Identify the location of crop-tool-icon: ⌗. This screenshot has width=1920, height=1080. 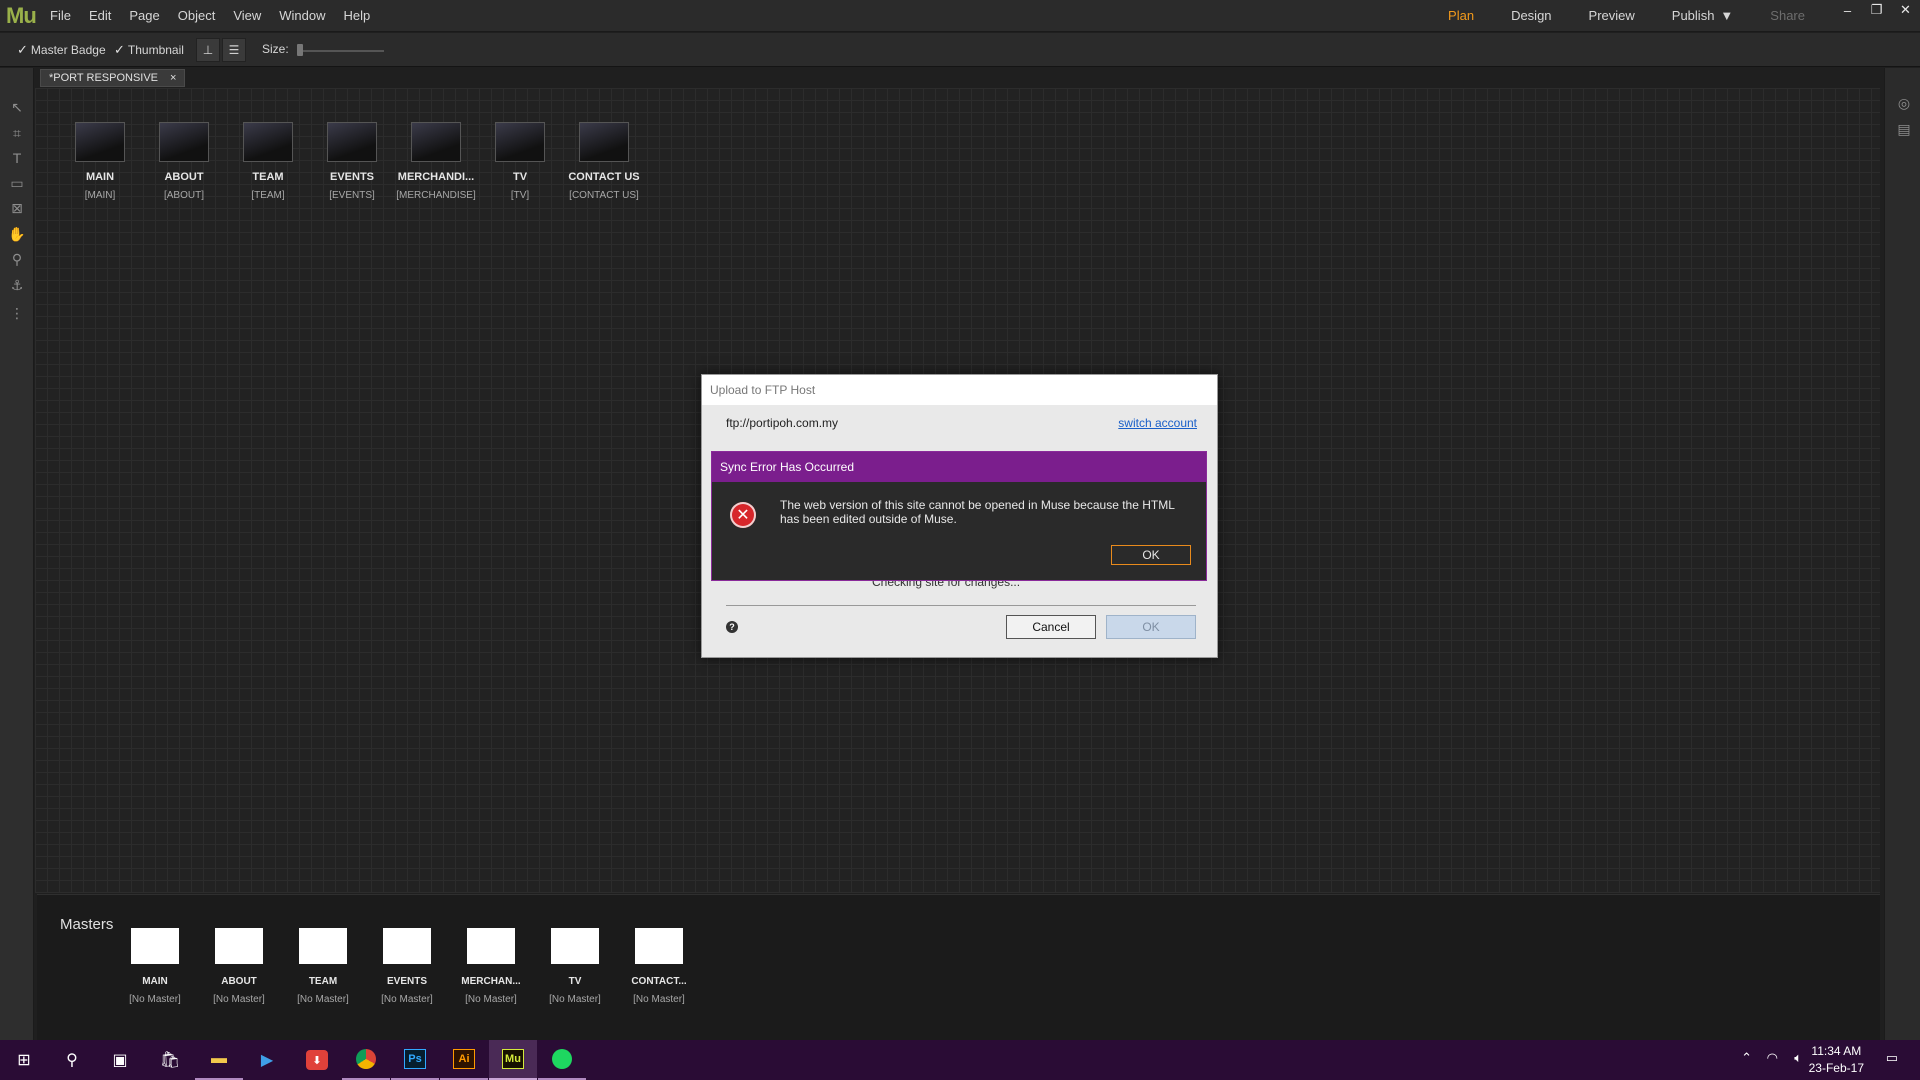
(17, 133).